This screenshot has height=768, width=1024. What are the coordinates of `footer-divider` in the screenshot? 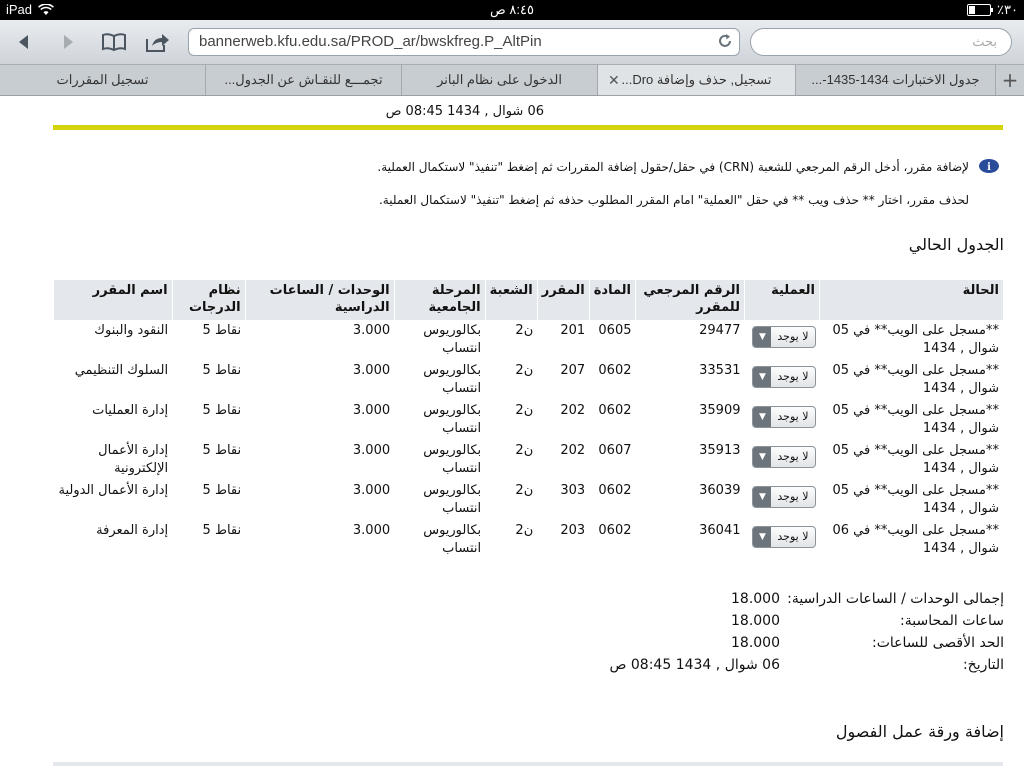 It's located at (528, 764).